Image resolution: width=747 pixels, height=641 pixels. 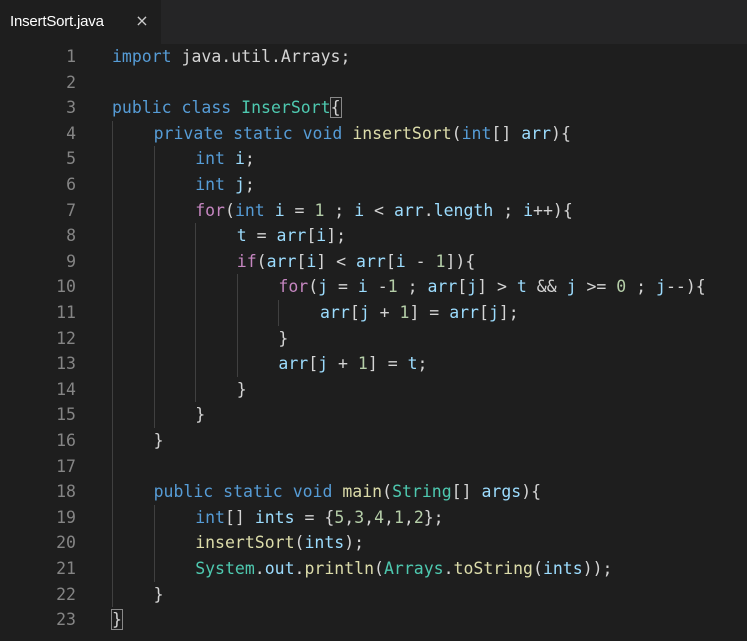 I want to click on code-token: ++){, so click(x=553, y=210).